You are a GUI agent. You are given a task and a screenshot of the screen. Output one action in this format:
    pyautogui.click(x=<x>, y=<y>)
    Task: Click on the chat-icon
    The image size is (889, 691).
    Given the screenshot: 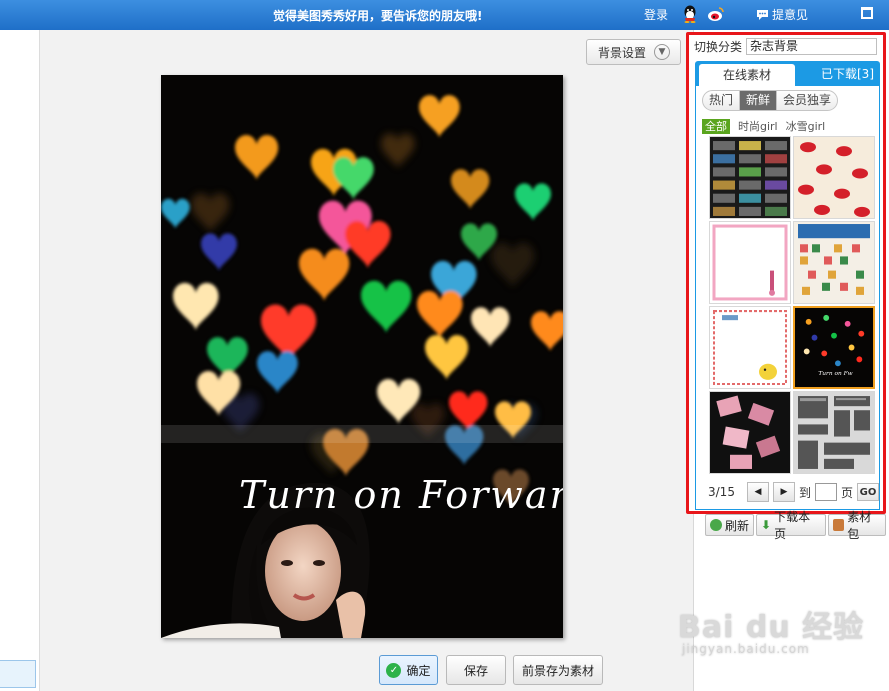 What is the action you would take?
    pyautogui.click(x=762, y=14)
    